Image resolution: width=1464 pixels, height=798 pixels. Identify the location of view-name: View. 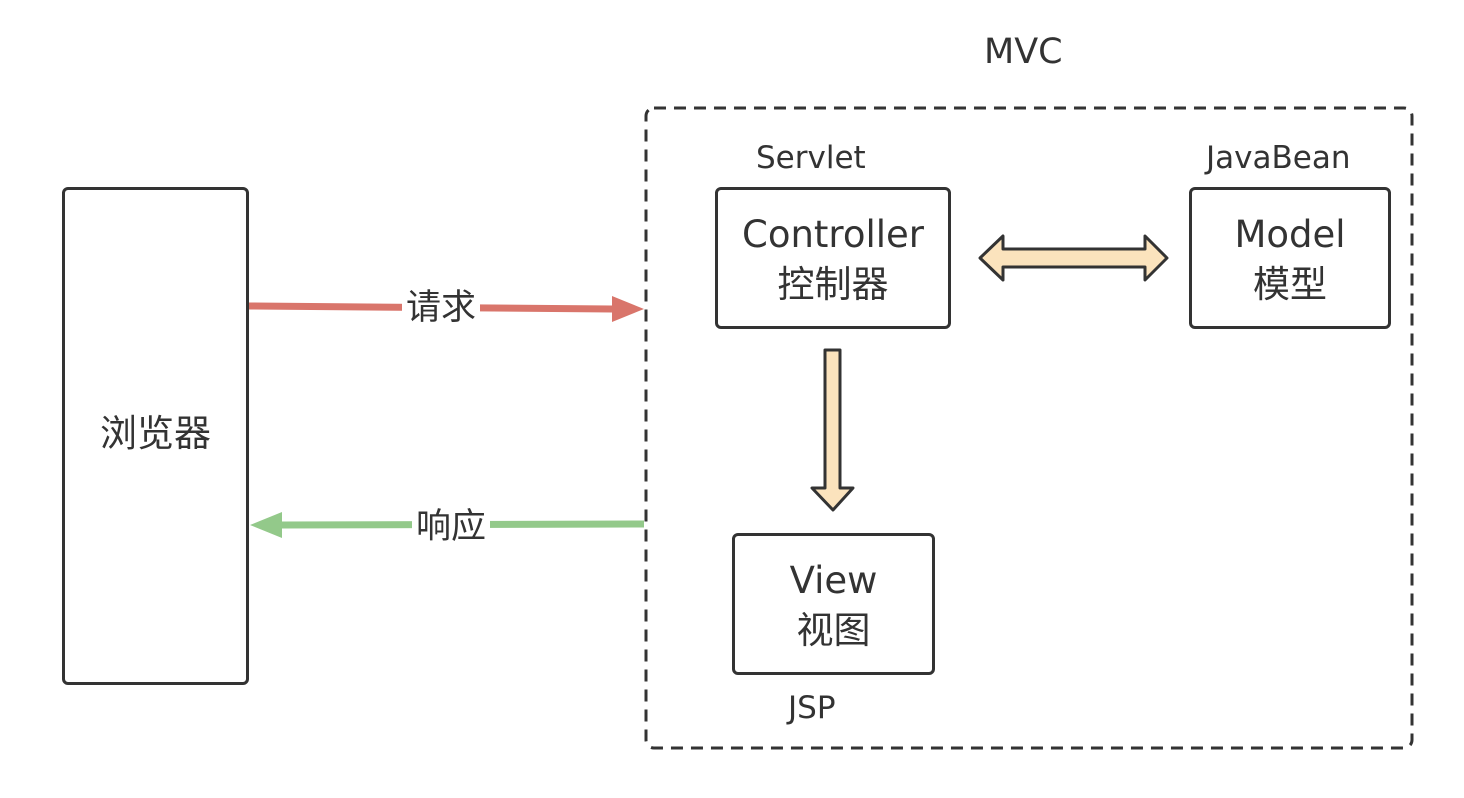
(833, 580).